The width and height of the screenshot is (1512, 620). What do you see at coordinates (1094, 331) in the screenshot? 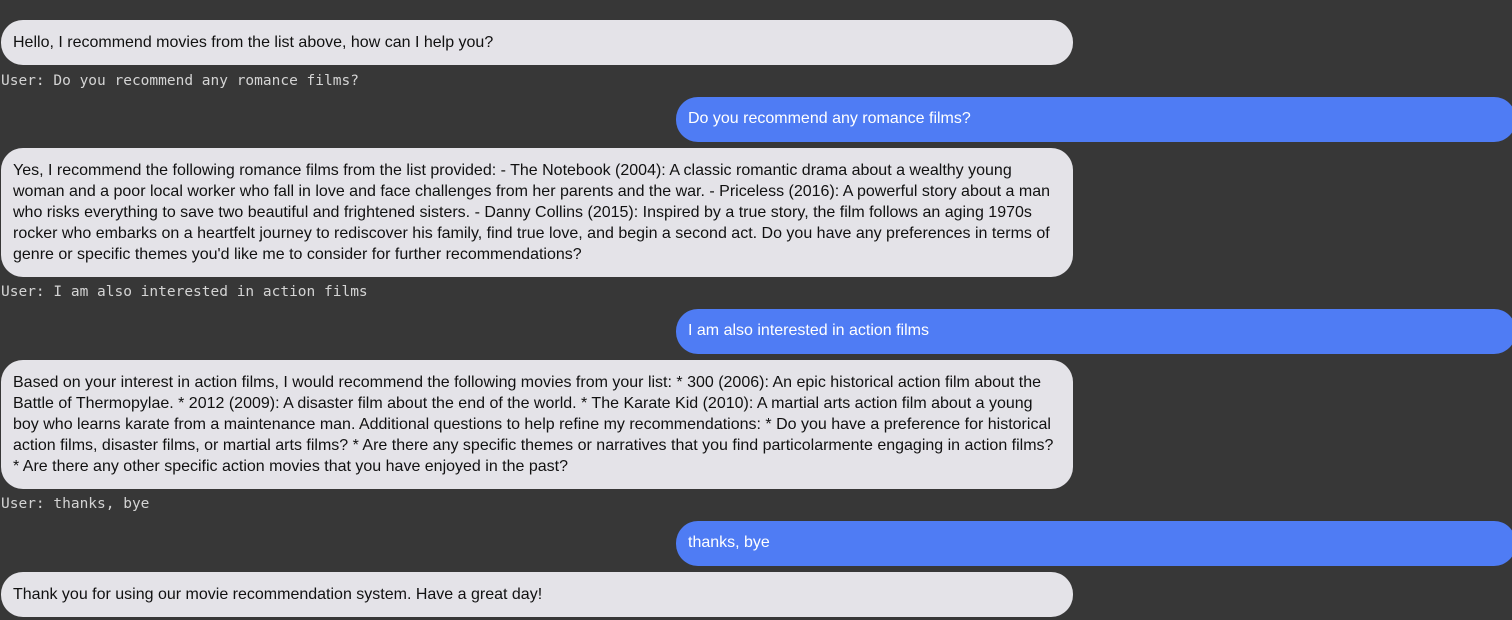
I see `user-message: I am also interested in action films` at bounding box center [1094, 331].